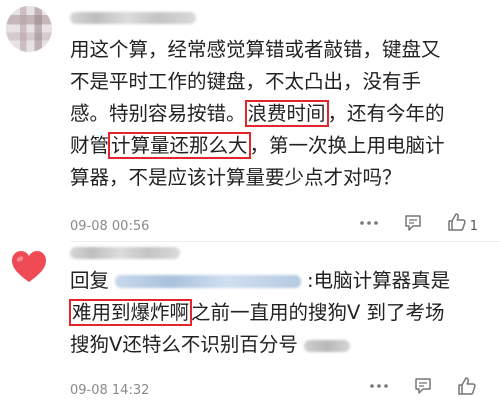 This screenshot has height=406, width=500. I want to click on comment-actions, so click(412, 386).